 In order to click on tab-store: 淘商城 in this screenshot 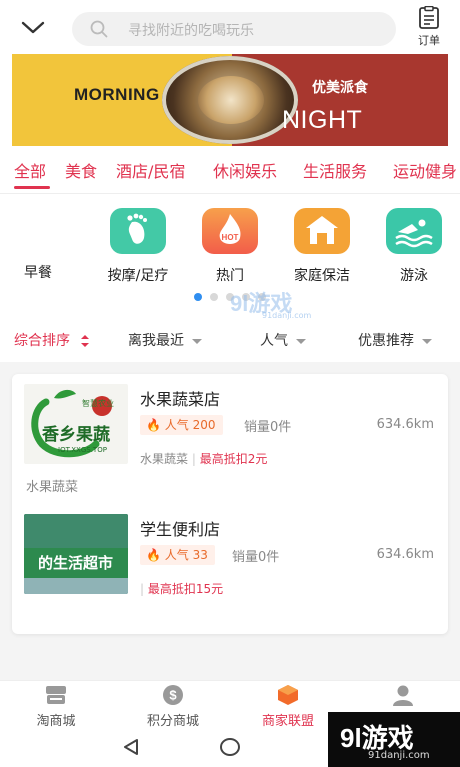, I will do `click(56, 705)`.